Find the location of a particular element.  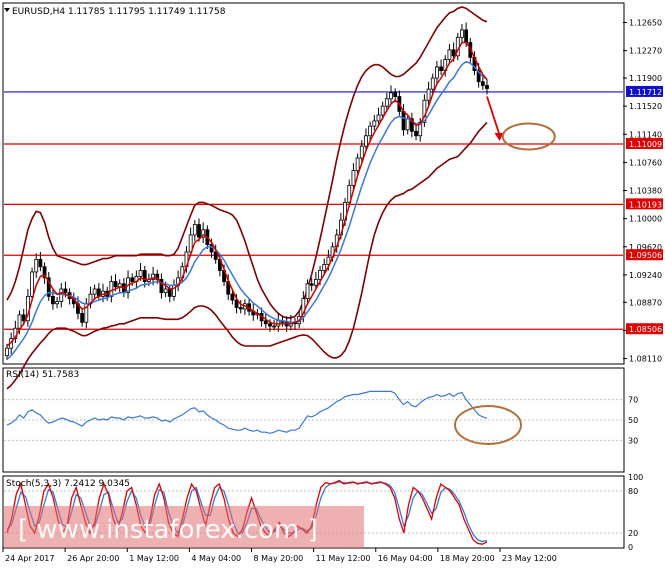

y-tick-label: 1.10000 is located at coordinates (645, 219).